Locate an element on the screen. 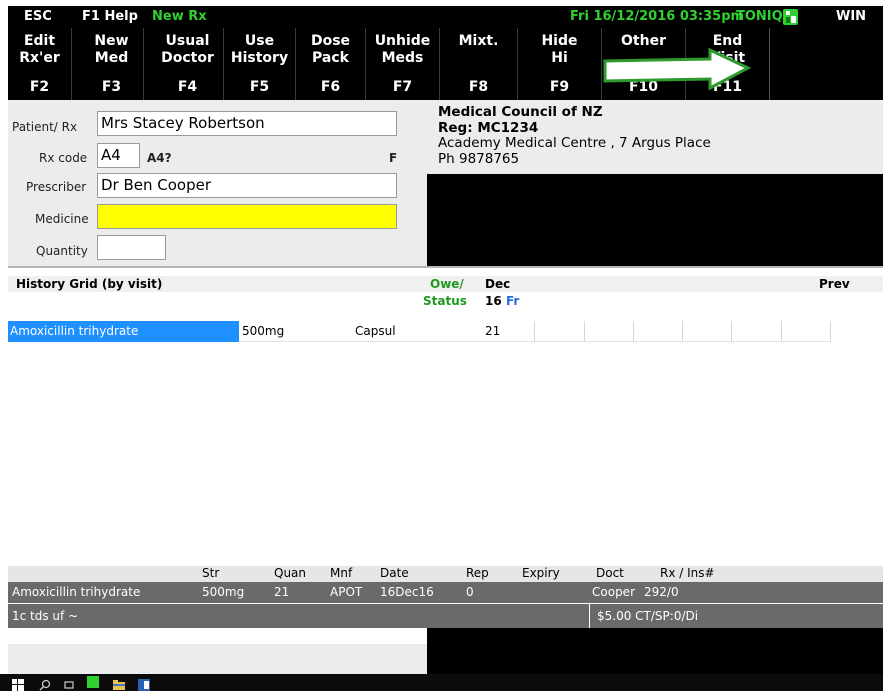  flag-label: F is located at coordinates (393, 158).